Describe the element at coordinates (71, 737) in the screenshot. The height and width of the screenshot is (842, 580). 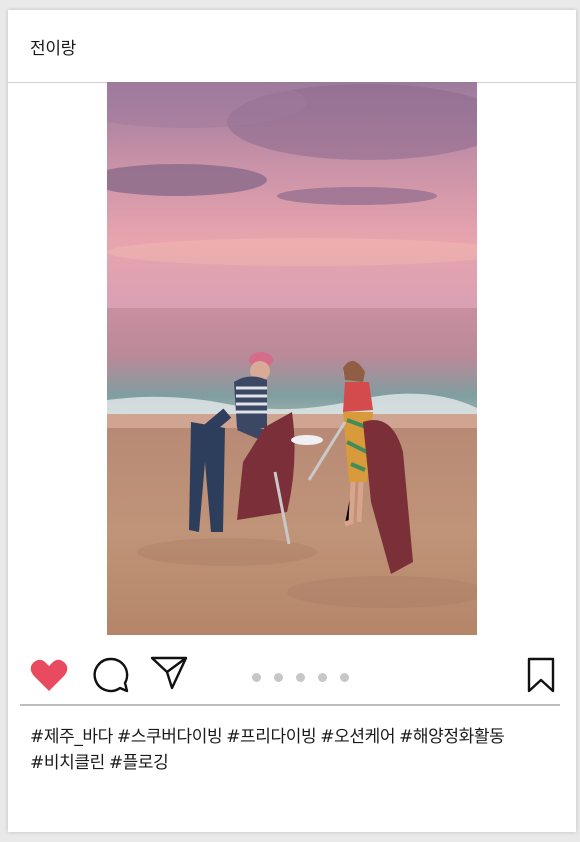
I see `hashtag: #제주_바다` at that location.